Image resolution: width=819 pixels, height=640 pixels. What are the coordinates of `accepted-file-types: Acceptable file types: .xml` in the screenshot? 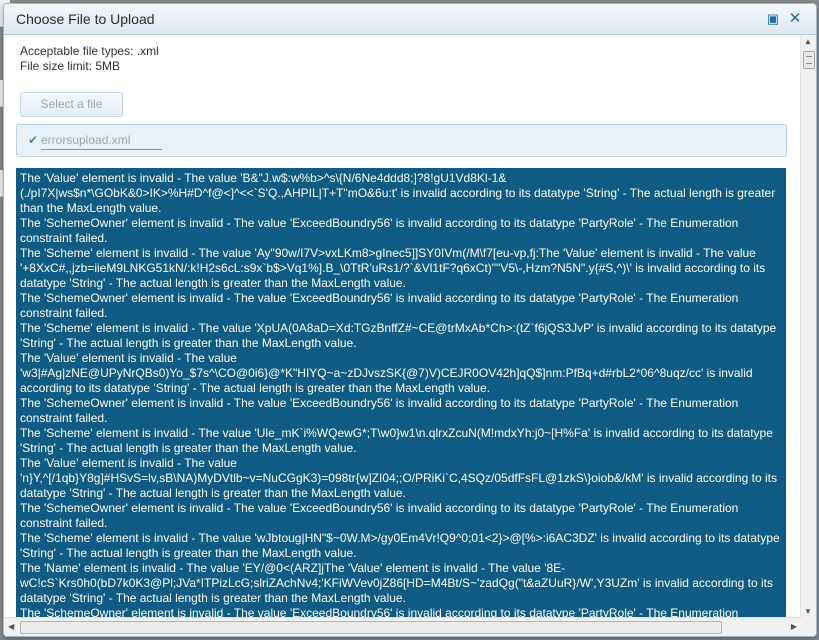 It's located at (89, 51).